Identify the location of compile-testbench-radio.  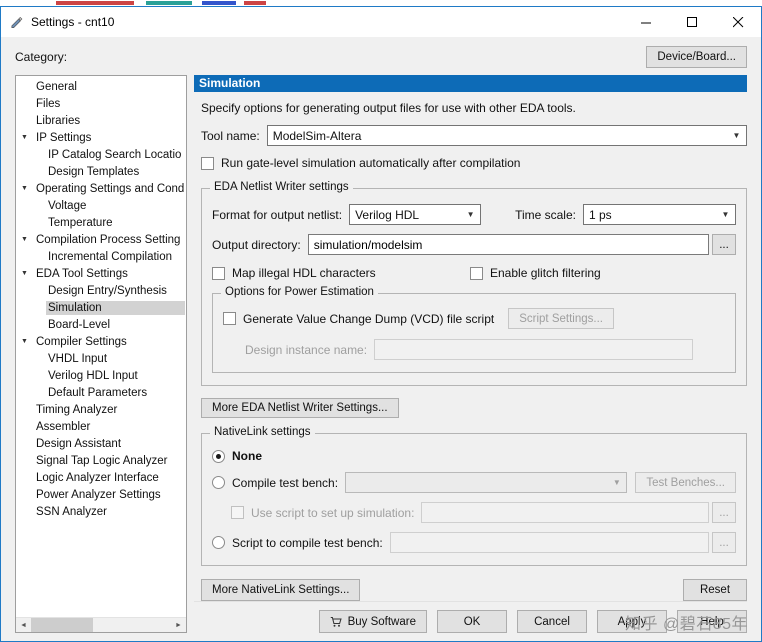
(218, 482).